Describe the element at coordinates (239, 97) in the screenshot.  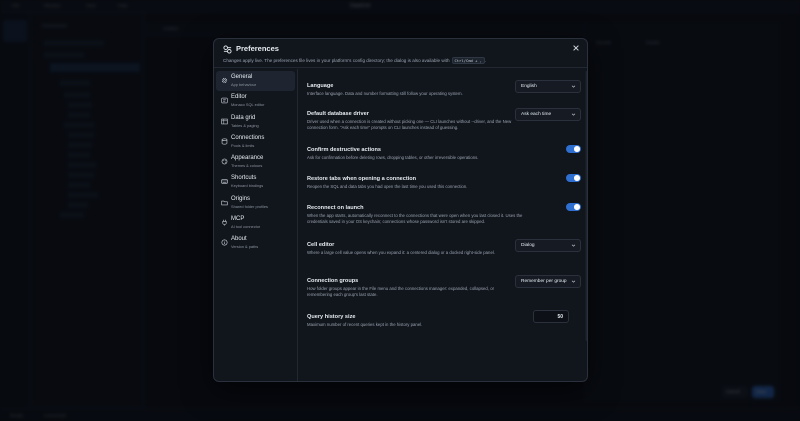
I see `nav-label: Editor` at that location.